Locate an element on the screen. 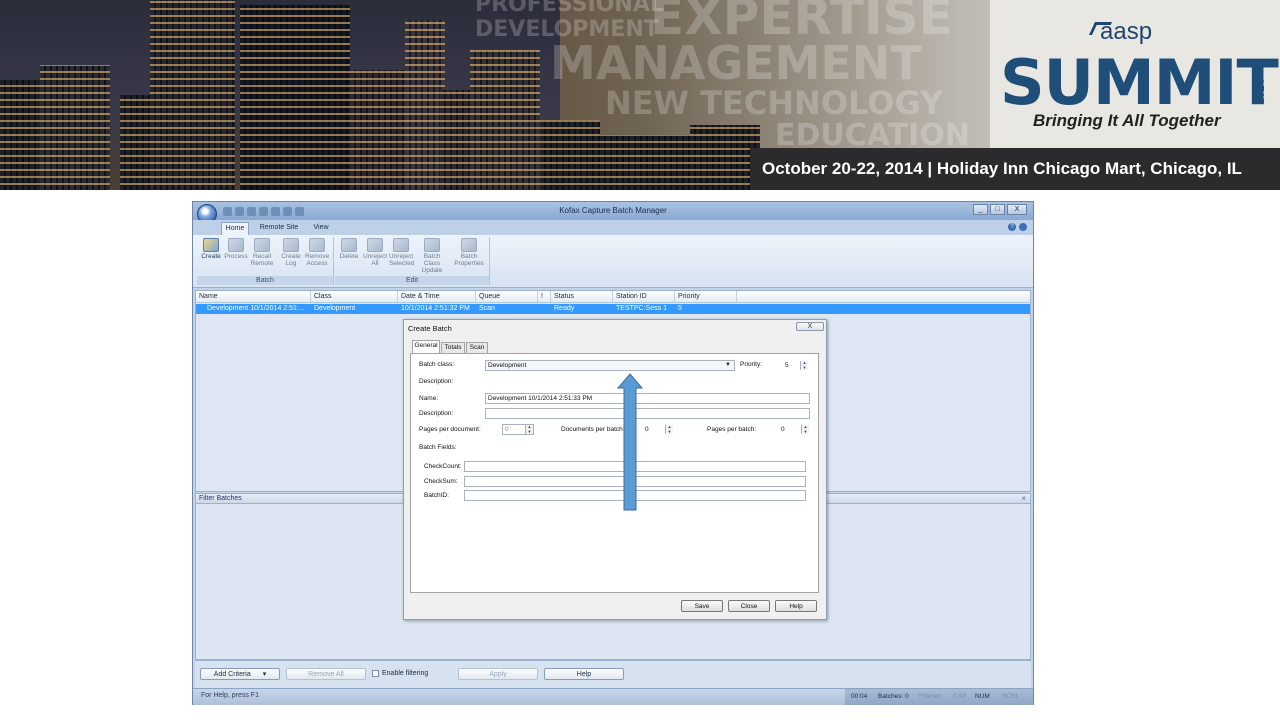 The image size is (1280, 720). priority-stepper: 5 ▲ ▼ is located at coordinates (795, 365).